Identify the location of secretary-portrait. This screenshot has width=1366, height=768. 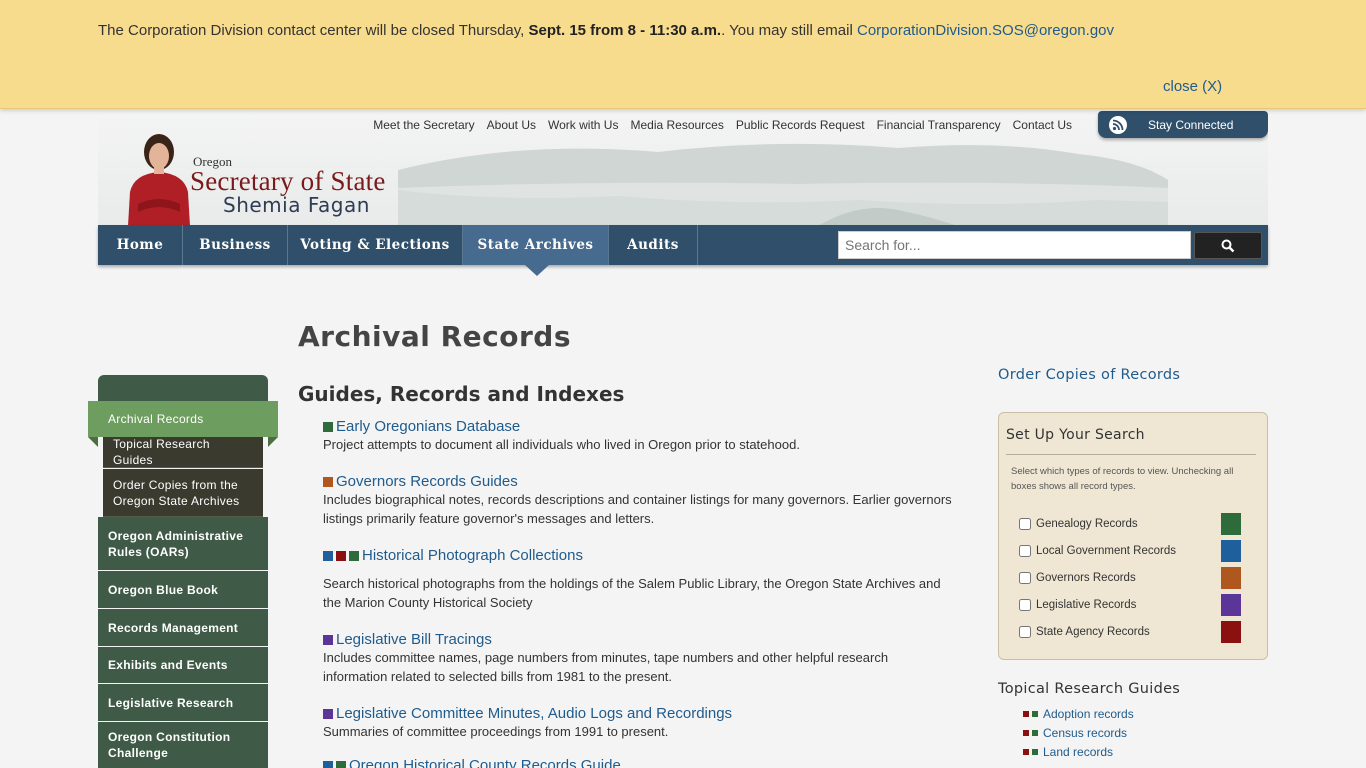
(159, 180).